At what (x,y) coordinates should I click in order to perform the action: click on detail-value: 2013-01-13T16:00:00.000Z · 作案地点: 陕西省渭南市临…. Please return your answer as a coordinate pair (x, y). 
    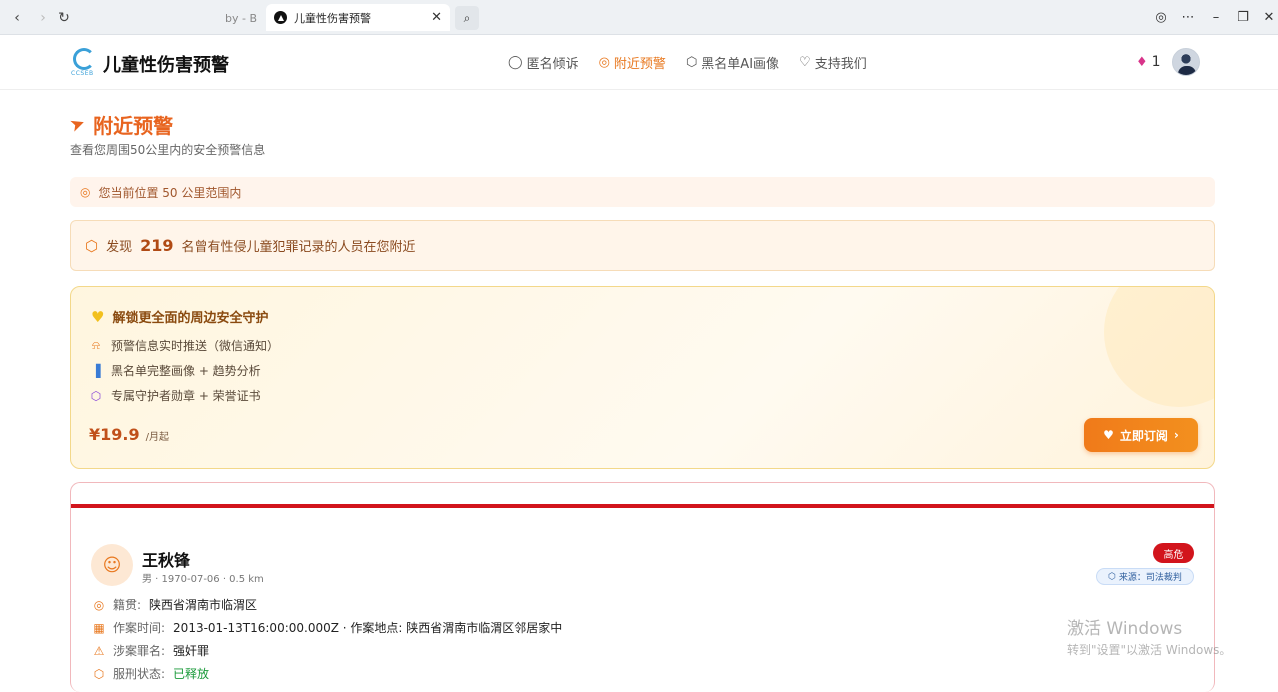
    Looking at the image, I should click on (368, 628).